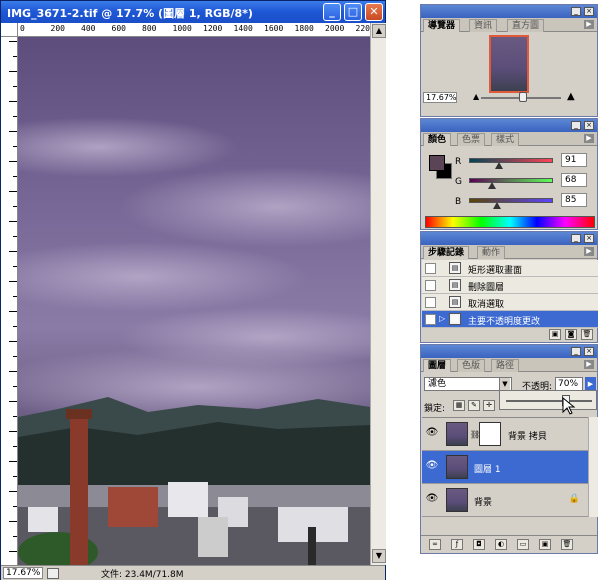 The width and height of the screenshot is (600, 580). Describe the element at coordinates (574, 160) in the screenshot. I see `channel-value-field: 91` at that location.